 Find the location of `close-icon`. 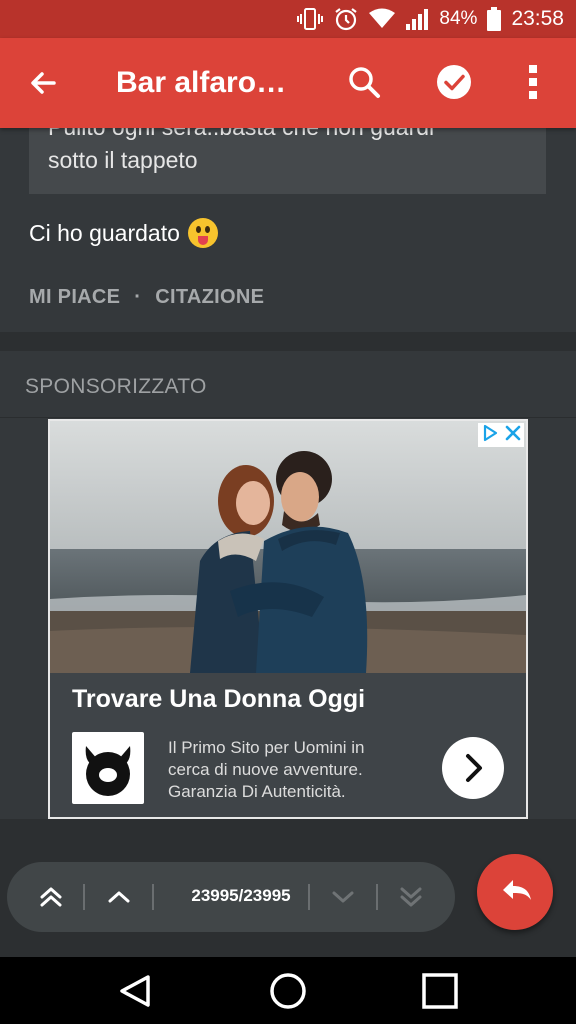

close-icon is located at coordinates (513, 435).